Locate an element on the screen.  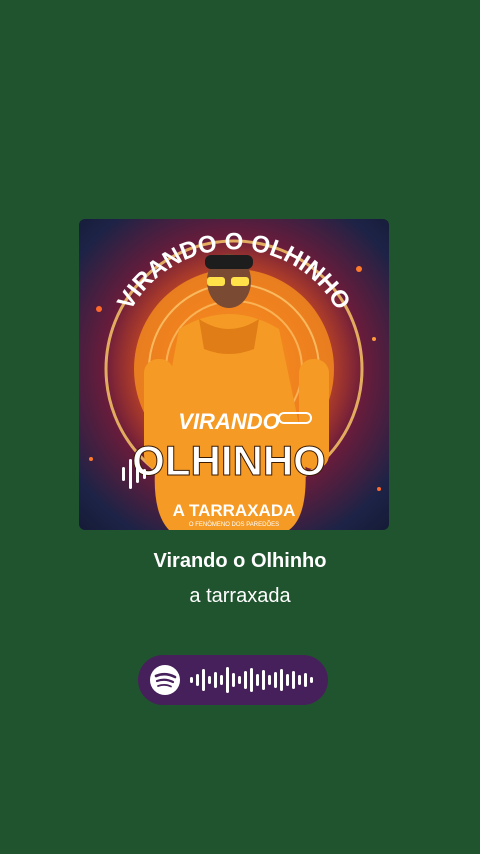
spotify-code is located at coordinates (233, 680).